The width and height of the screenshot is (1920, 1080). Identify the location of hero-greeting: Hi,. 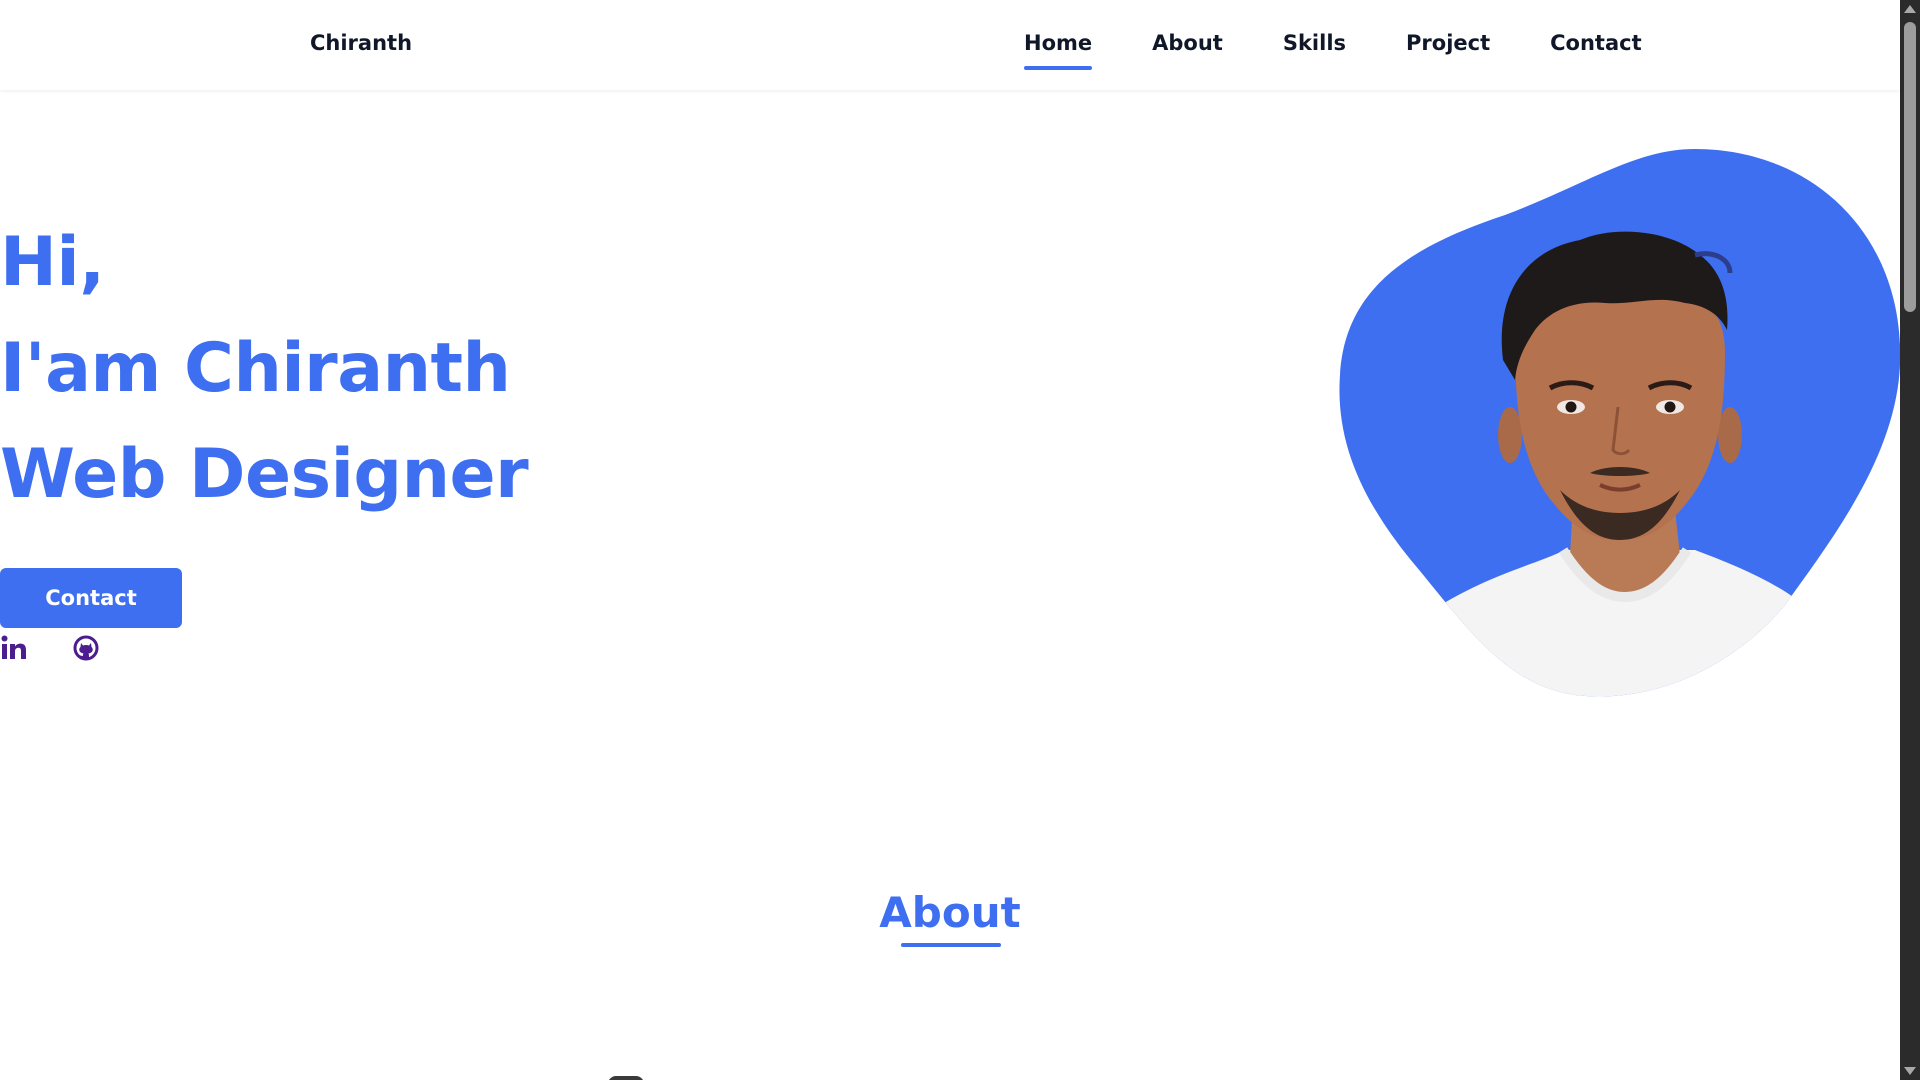
(52, 262).